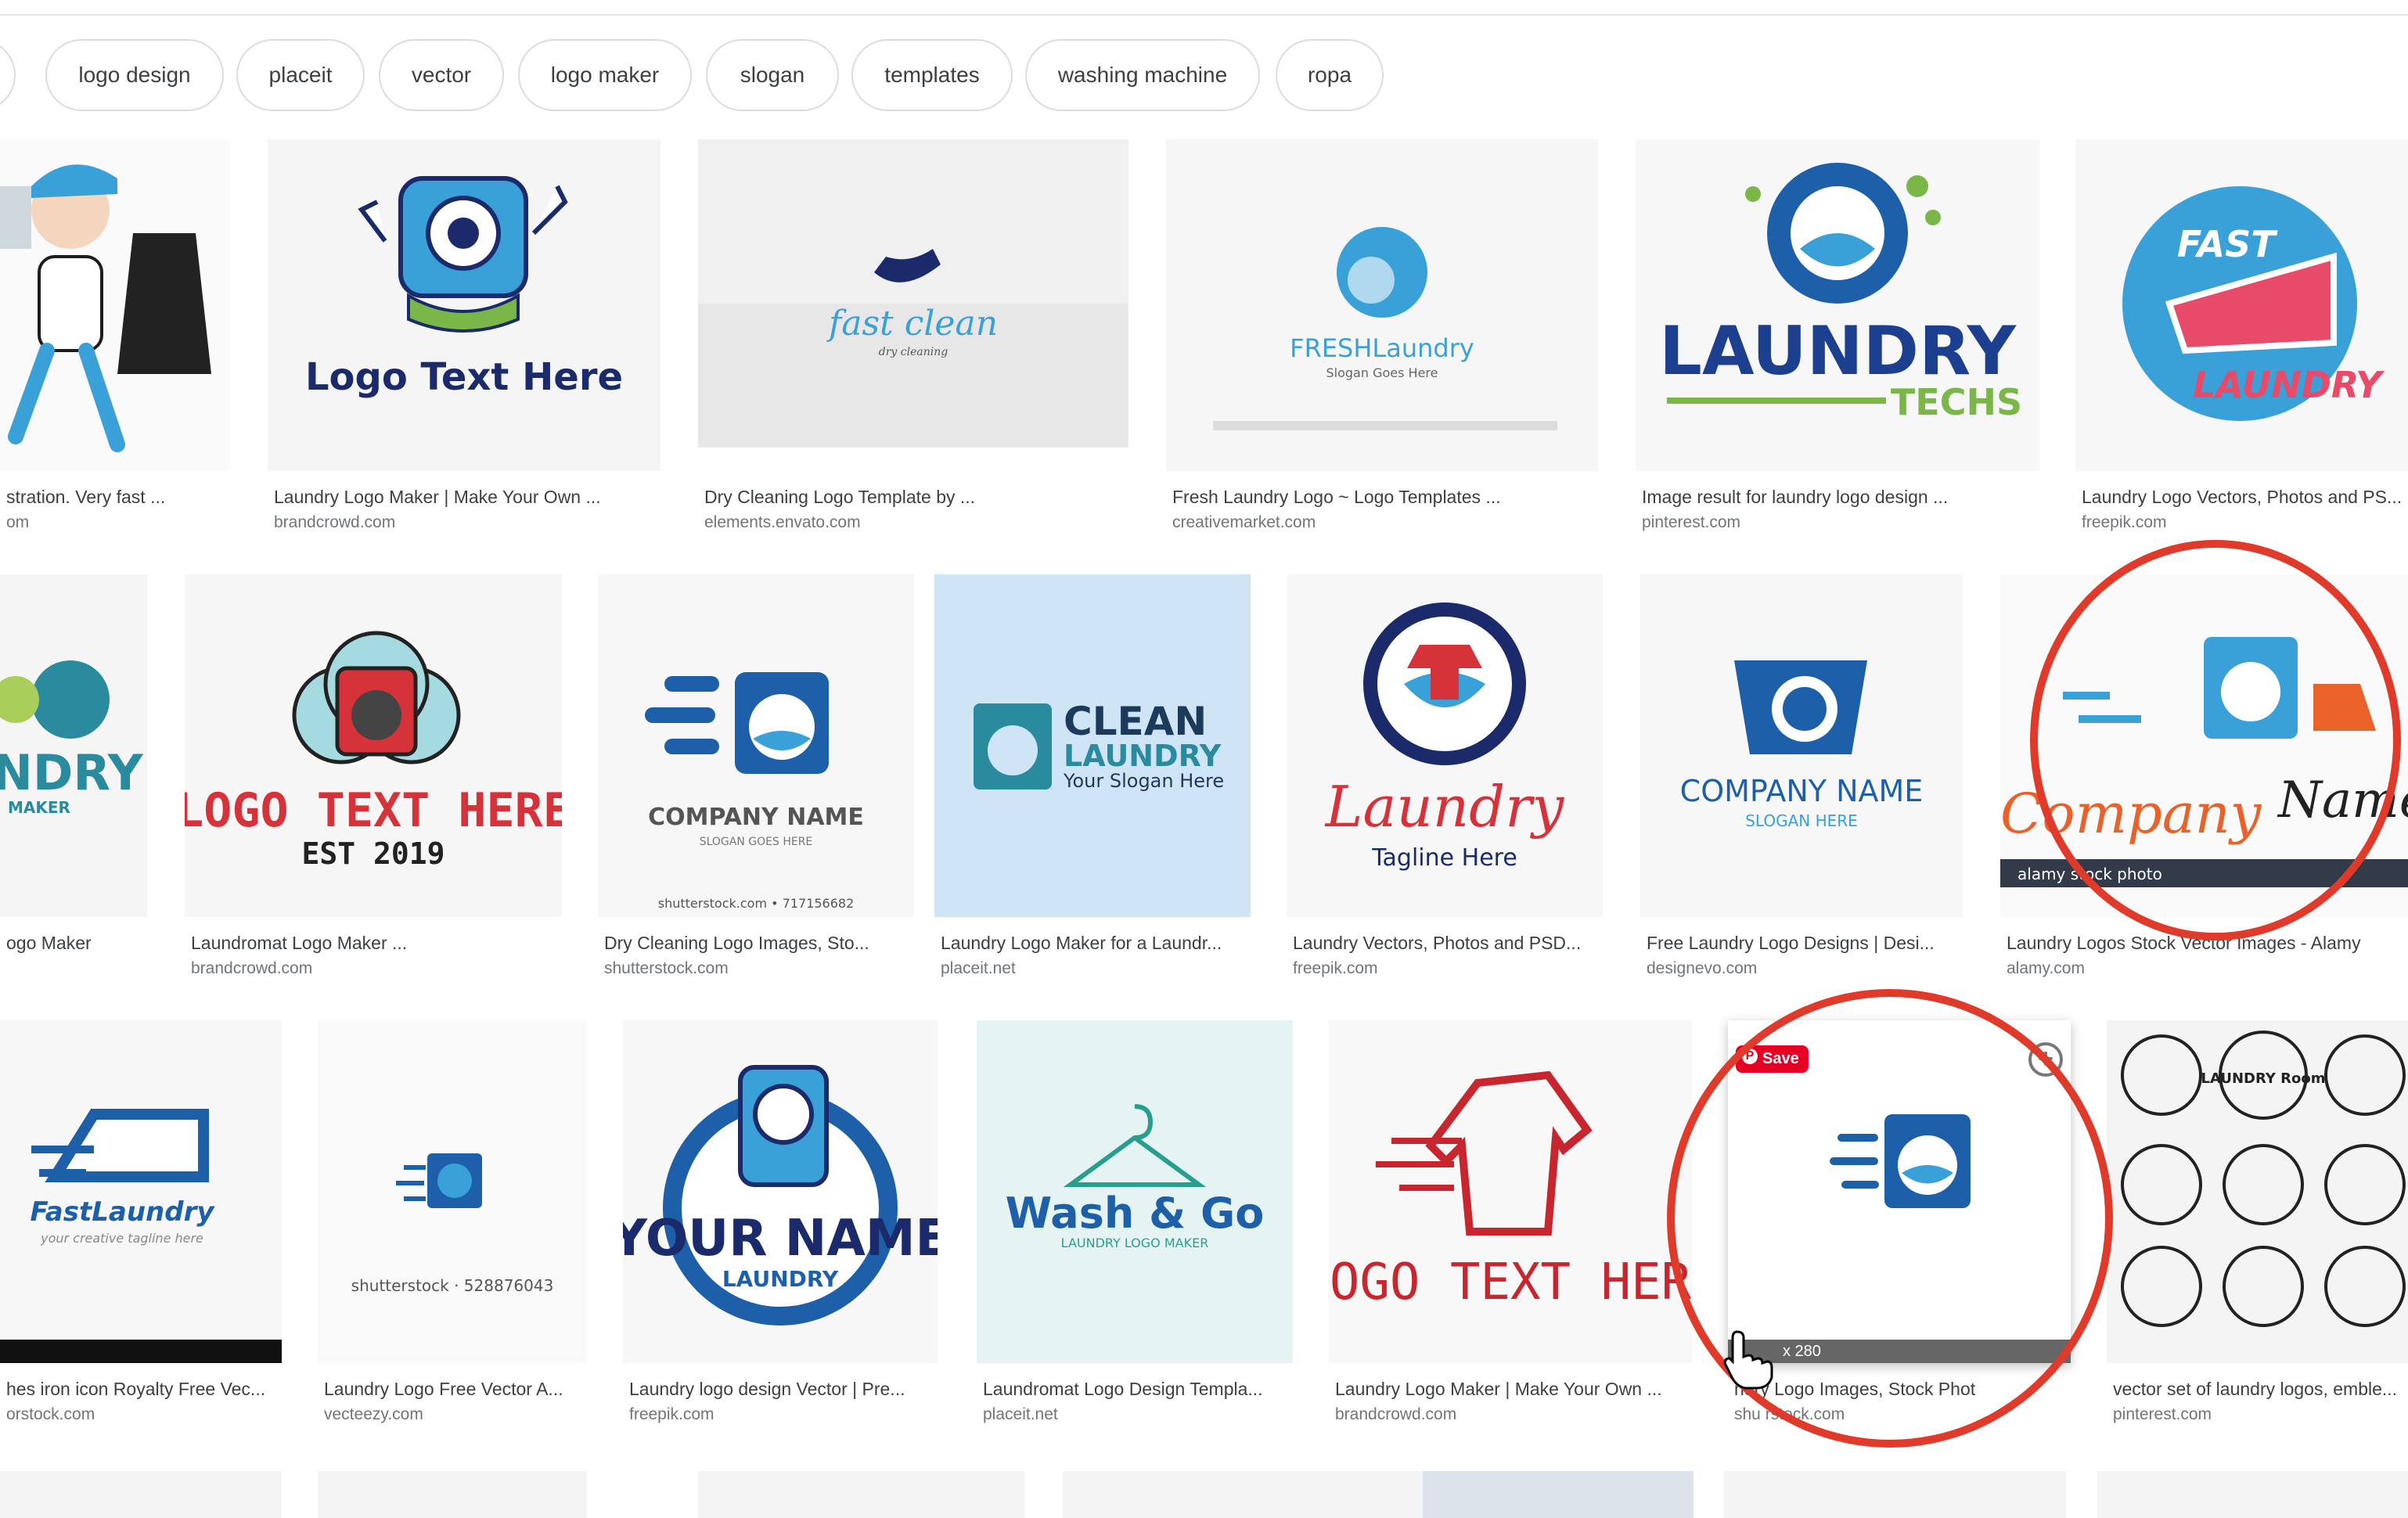 This screenshot has width=2408, height=1518. Describe the element at coordinates (300, 75) in the screenshot. I see `chip-placeit: placeit` at that location.